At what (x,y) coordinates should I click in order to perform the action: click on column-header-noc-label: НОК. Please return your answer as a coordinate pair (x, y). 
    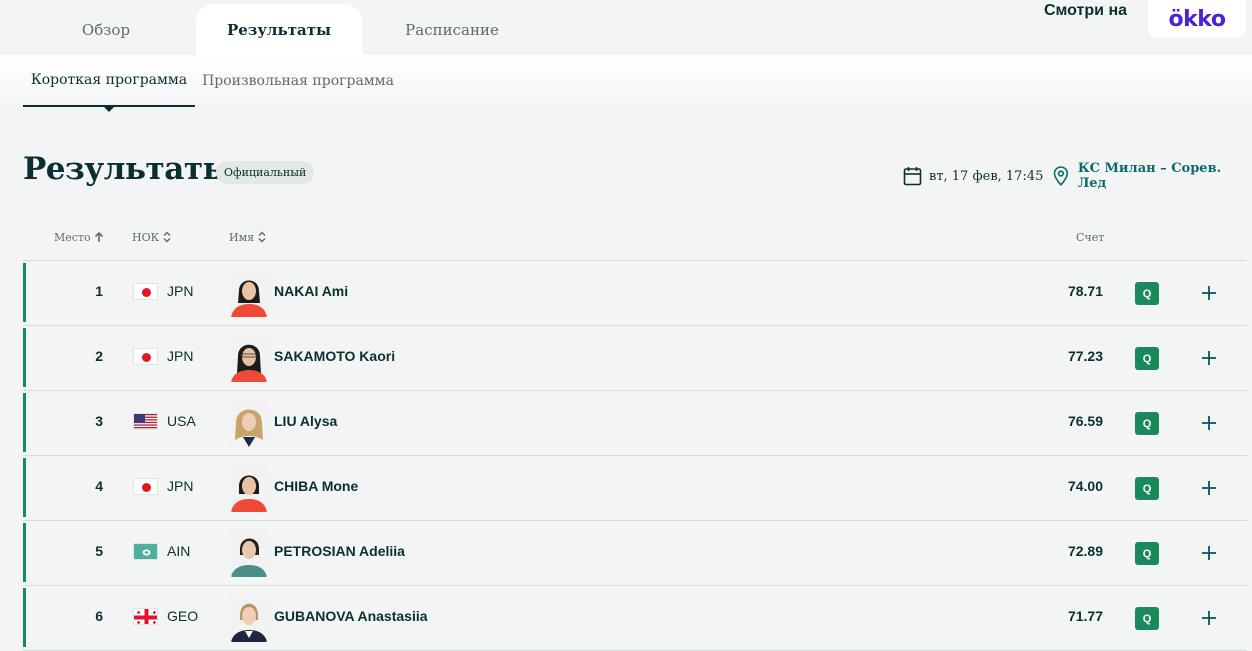
    Looking at the image, I should click on (146, 237).